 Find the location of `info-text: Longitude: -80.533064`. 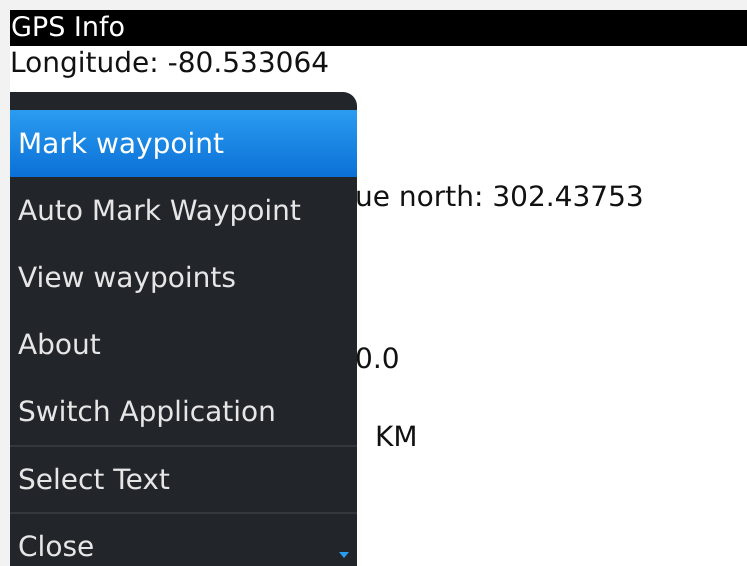

info-text: Longitude: -80.533064 is located at coordinates (170, 63).